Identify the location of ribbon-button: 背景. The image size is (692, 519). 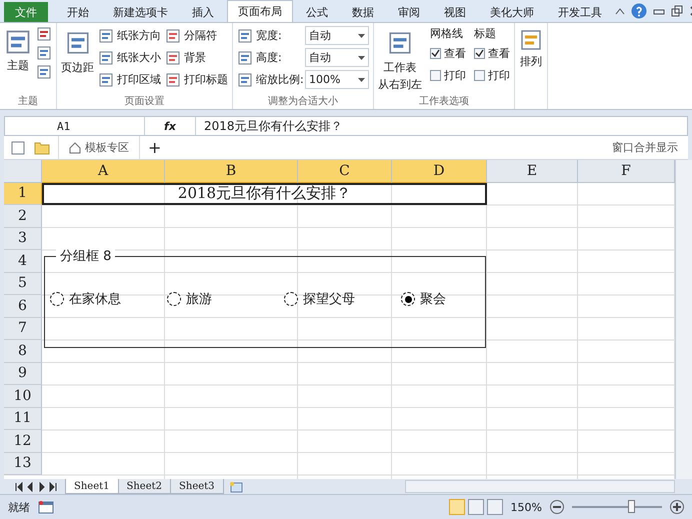
(196, 57).